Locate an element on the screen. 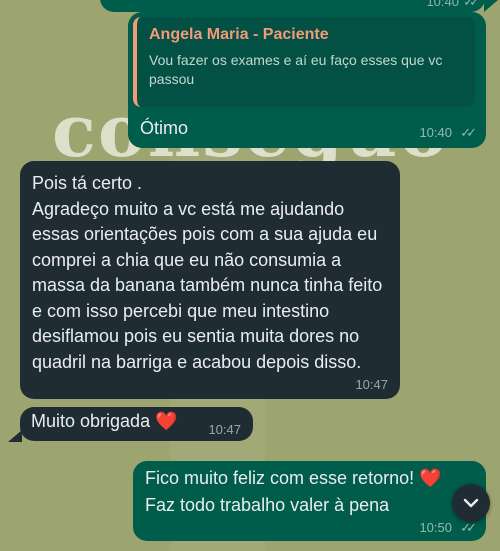 This screenshot has width=500, height=551. incoming-message-bubble: Muito obrigada ❤️ 10:47 is located at coordinates (136, 424).